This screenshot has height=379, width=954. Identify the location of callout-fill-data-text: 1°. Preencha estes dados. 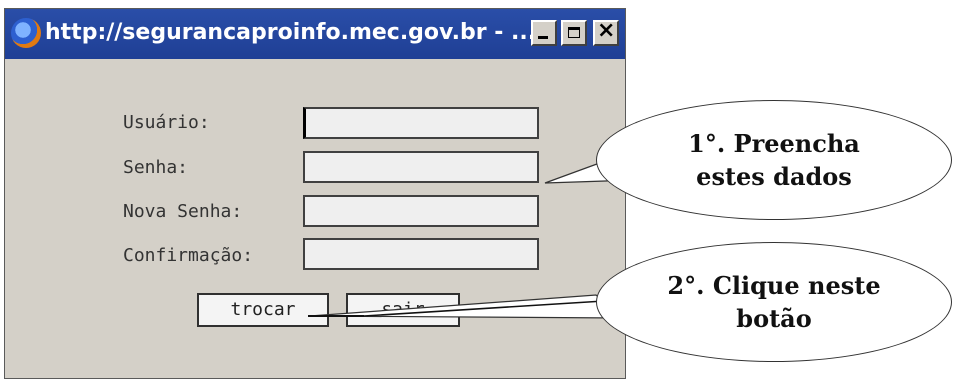
(774, 160).